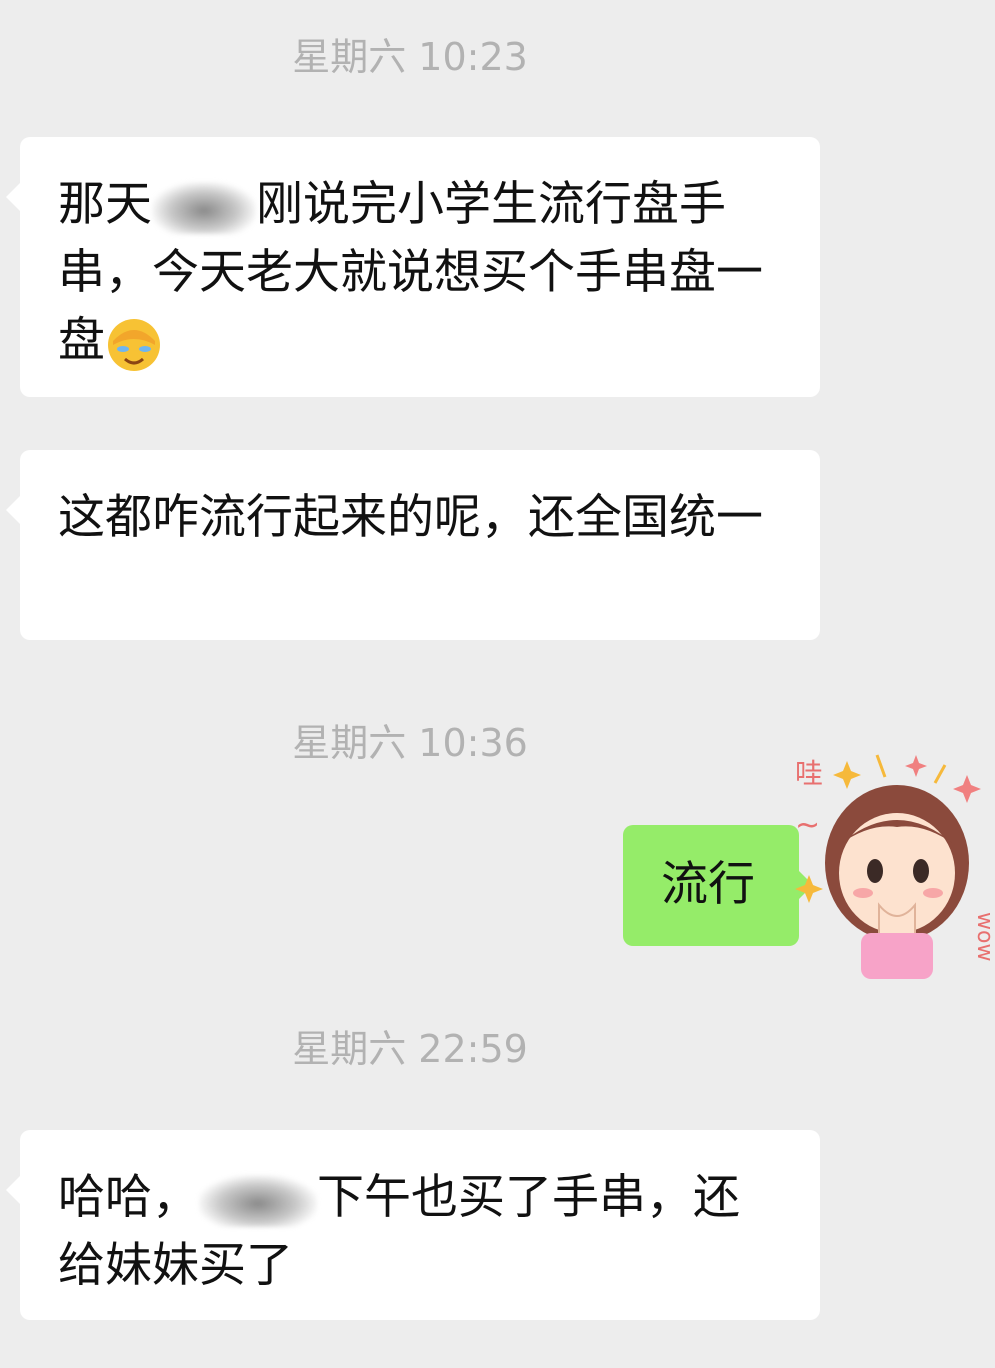  I want to click on message-text: 哈哈，, so click(128, 1197).